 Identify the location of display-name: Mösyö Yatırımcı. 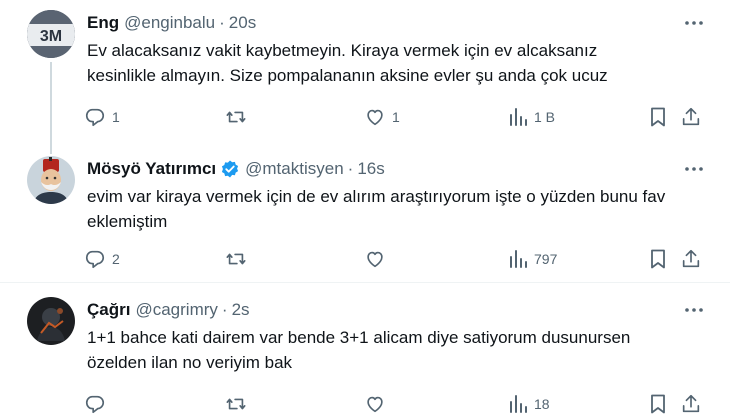
(151, 169).